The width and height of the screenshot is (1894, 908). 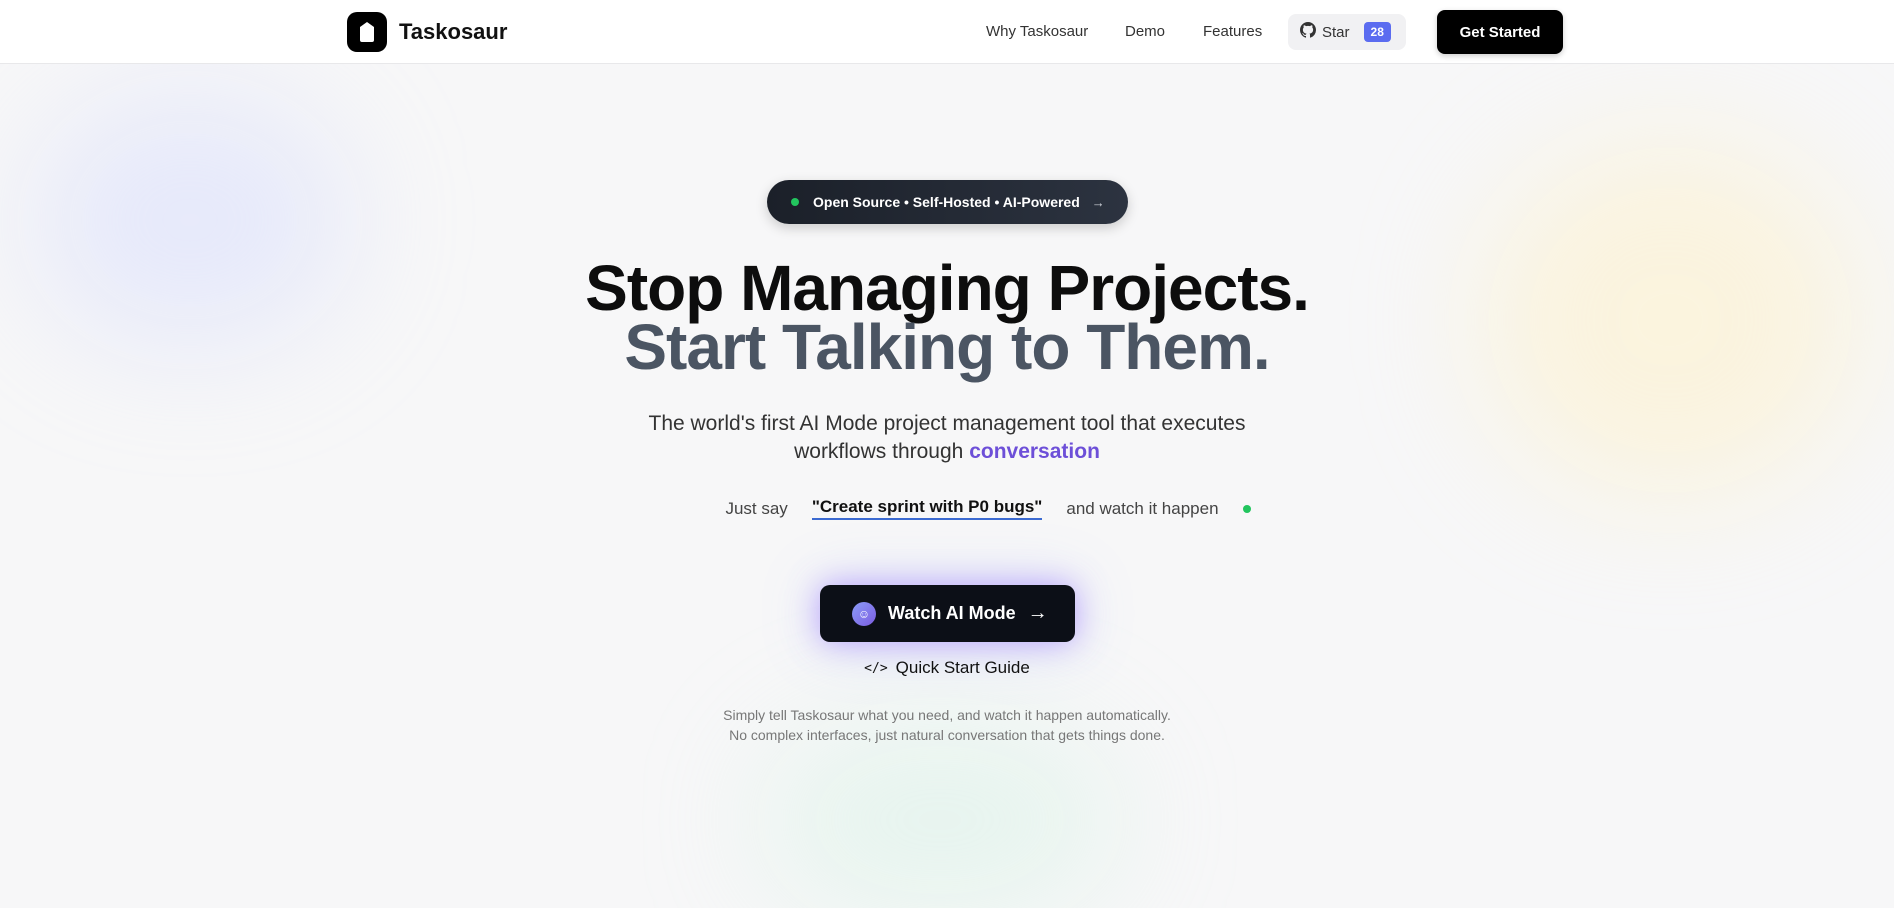 I want to click on status-dot, so click(x=795, y=202).